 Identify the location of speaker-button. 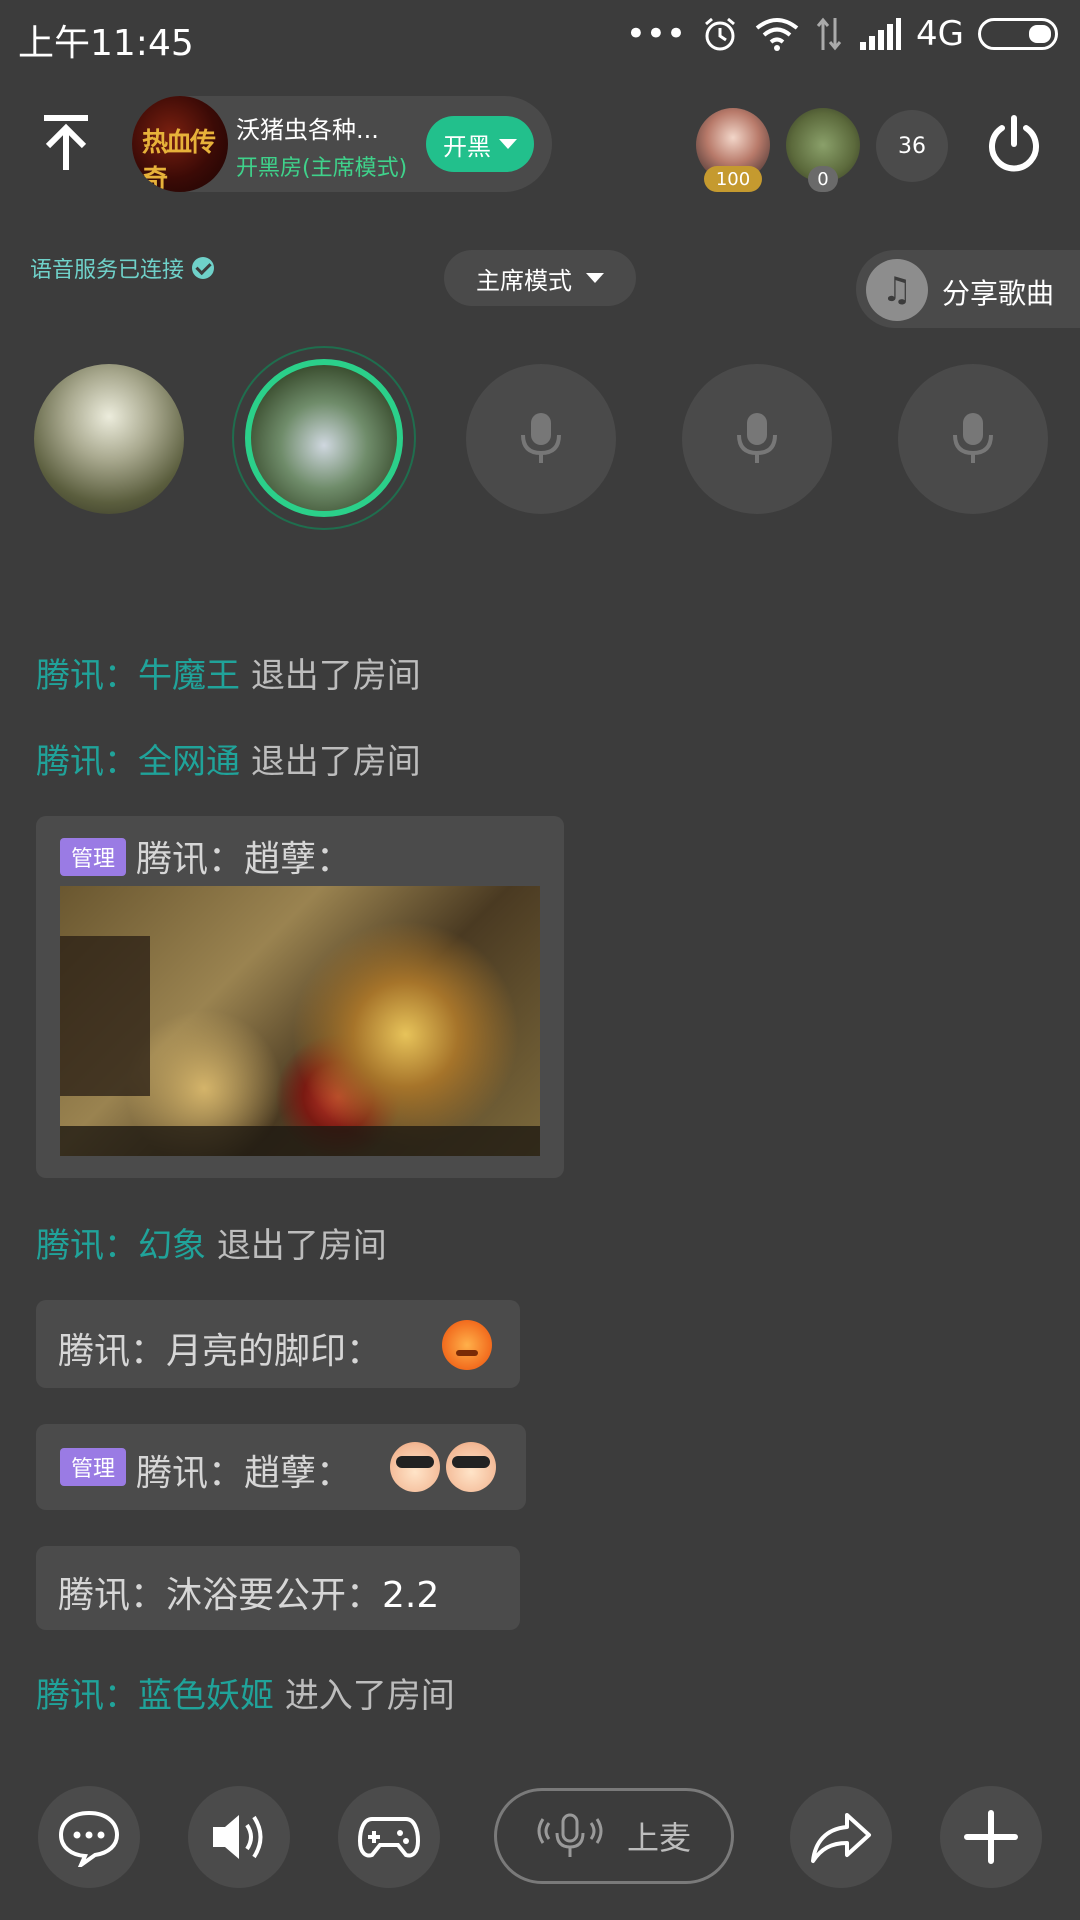
(239, 1837).